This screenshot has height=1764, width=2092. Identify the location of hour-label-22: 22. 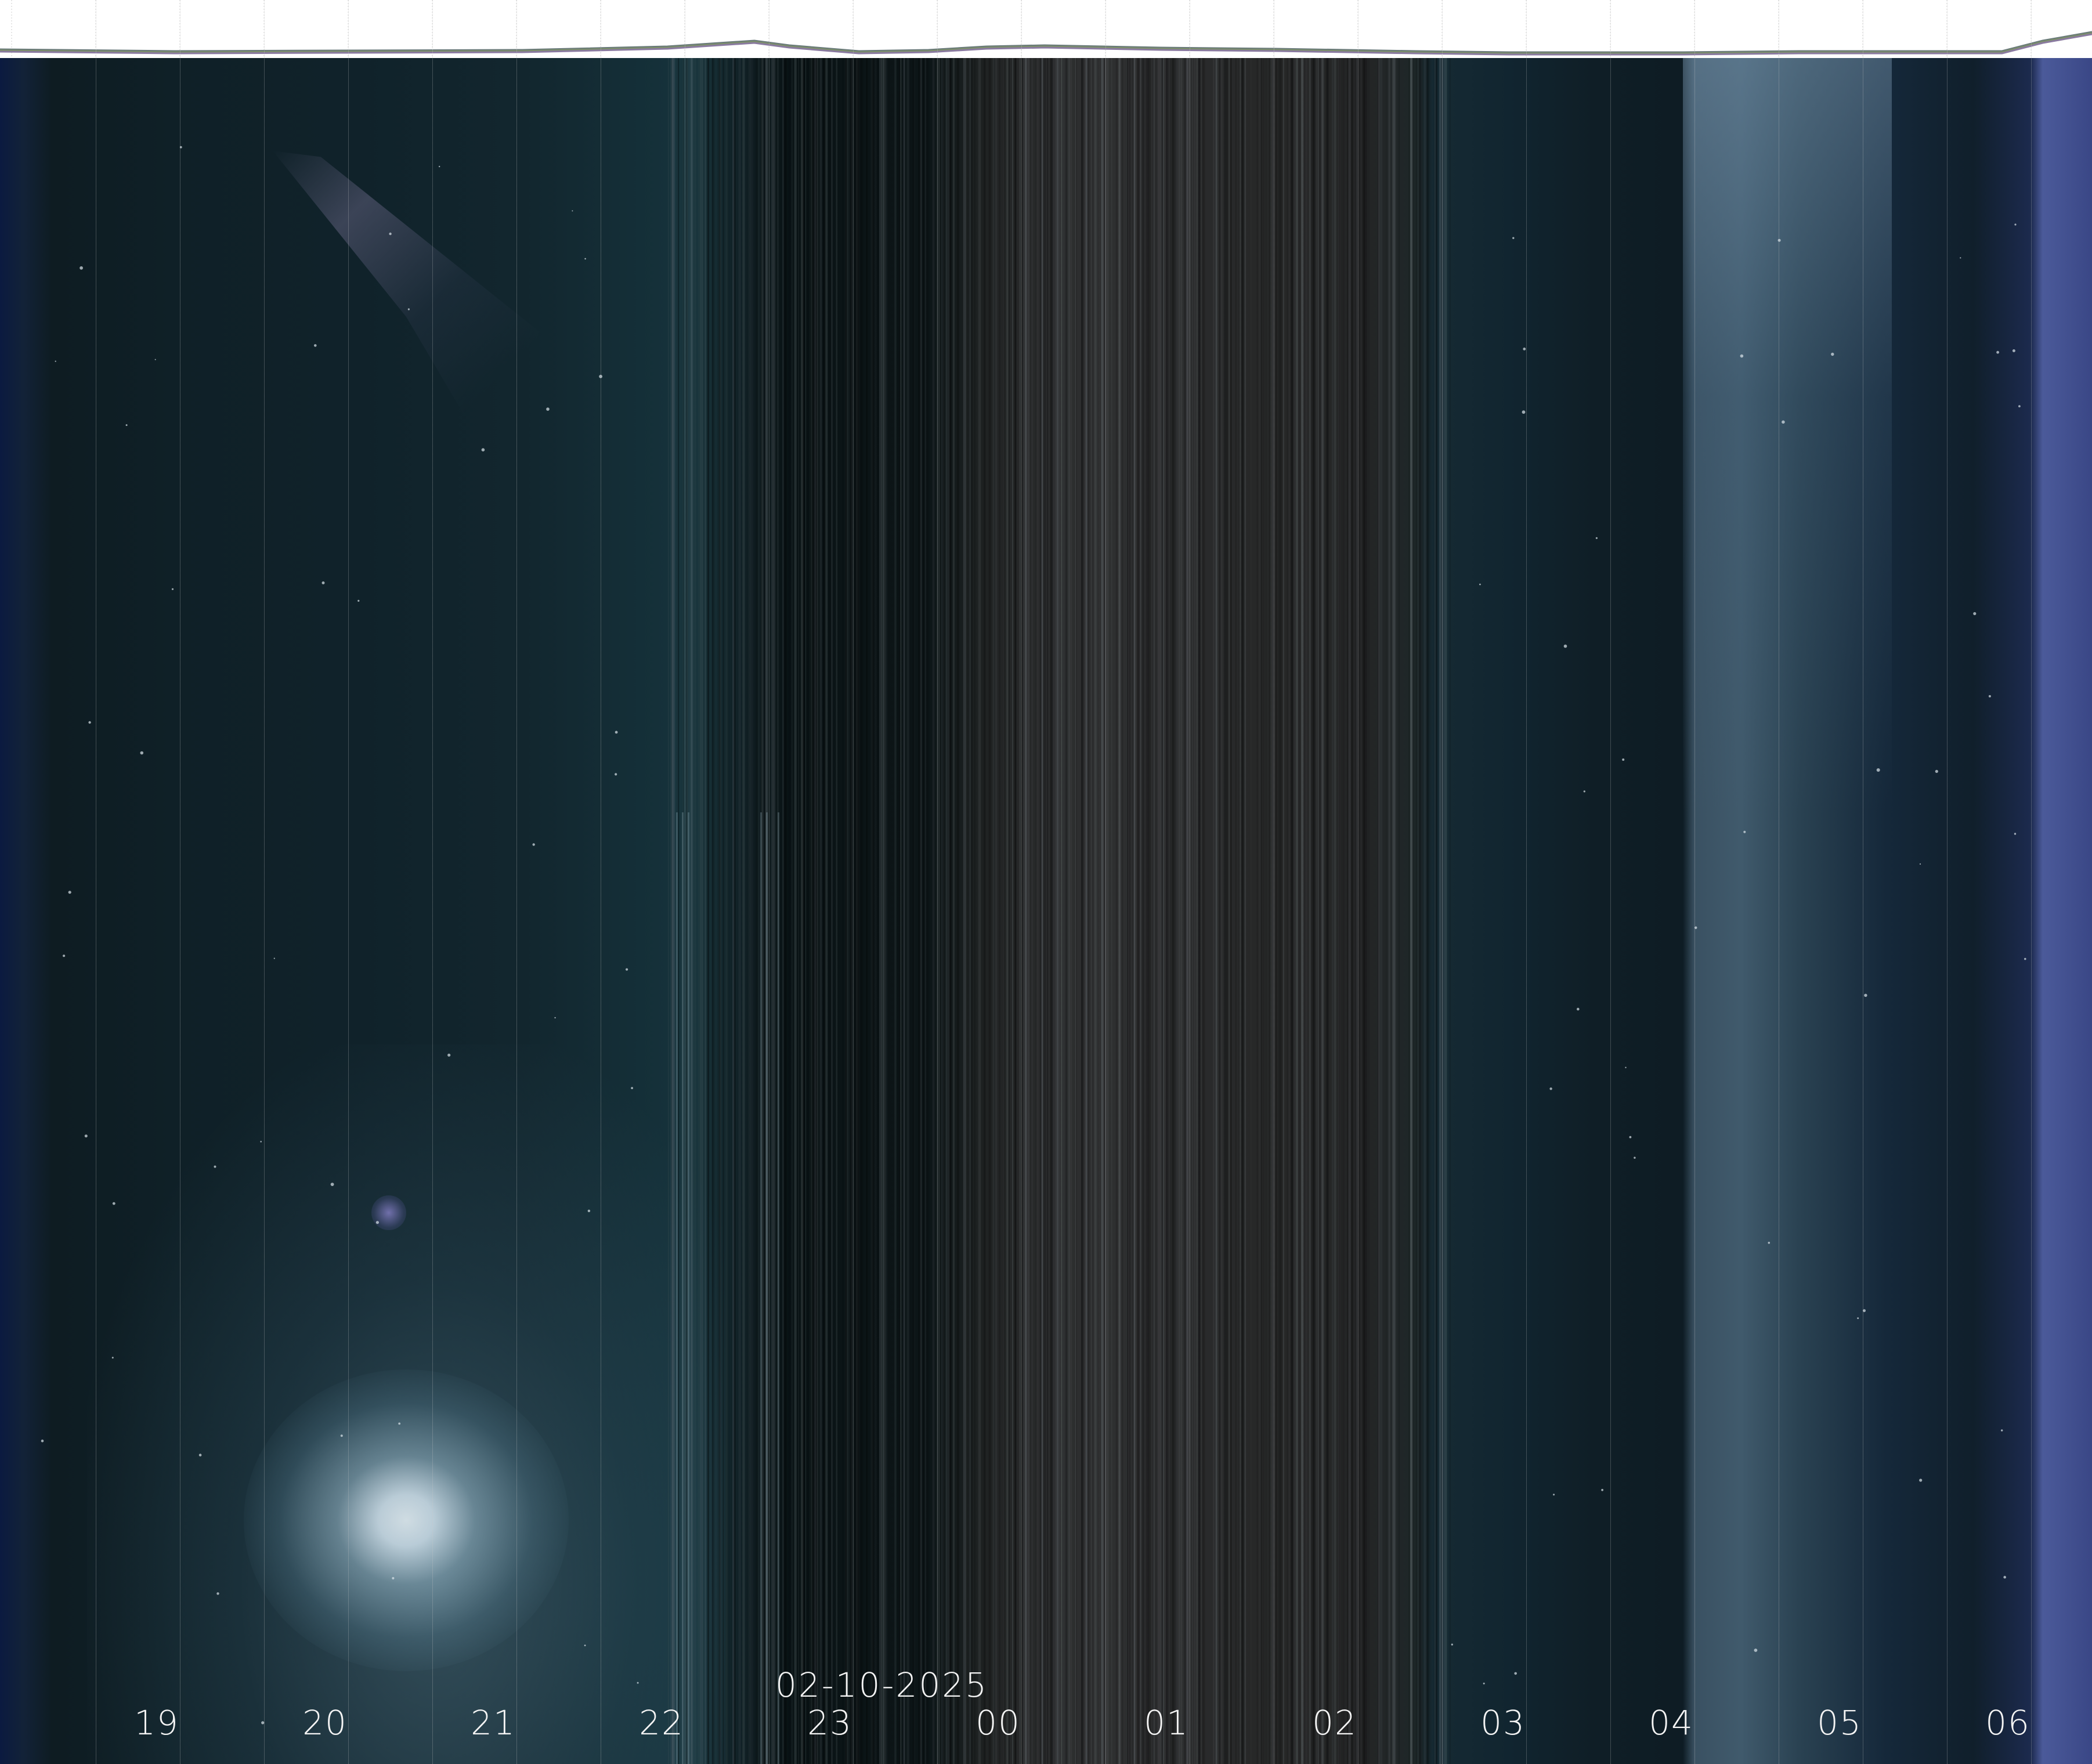
(662, 1723).